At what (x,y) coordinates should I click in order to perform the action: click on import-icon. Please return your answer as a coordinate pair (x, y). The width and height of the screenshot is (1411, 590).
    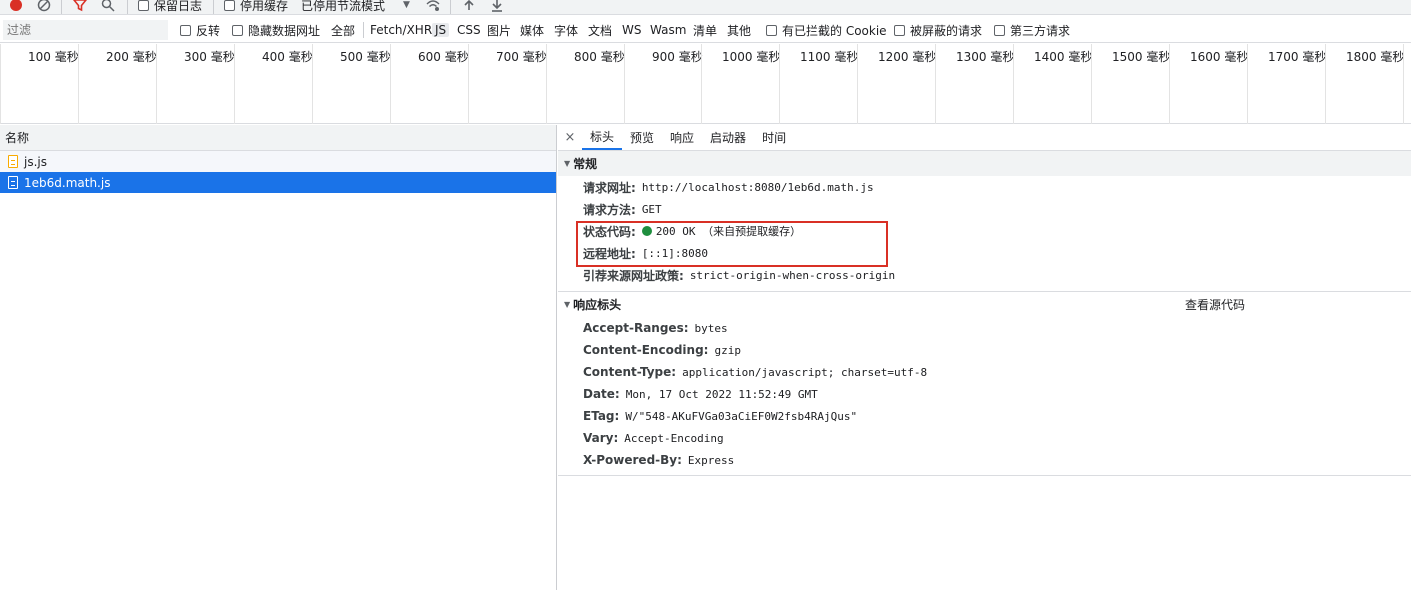
    Looking at the image, I should click on (469, 5).